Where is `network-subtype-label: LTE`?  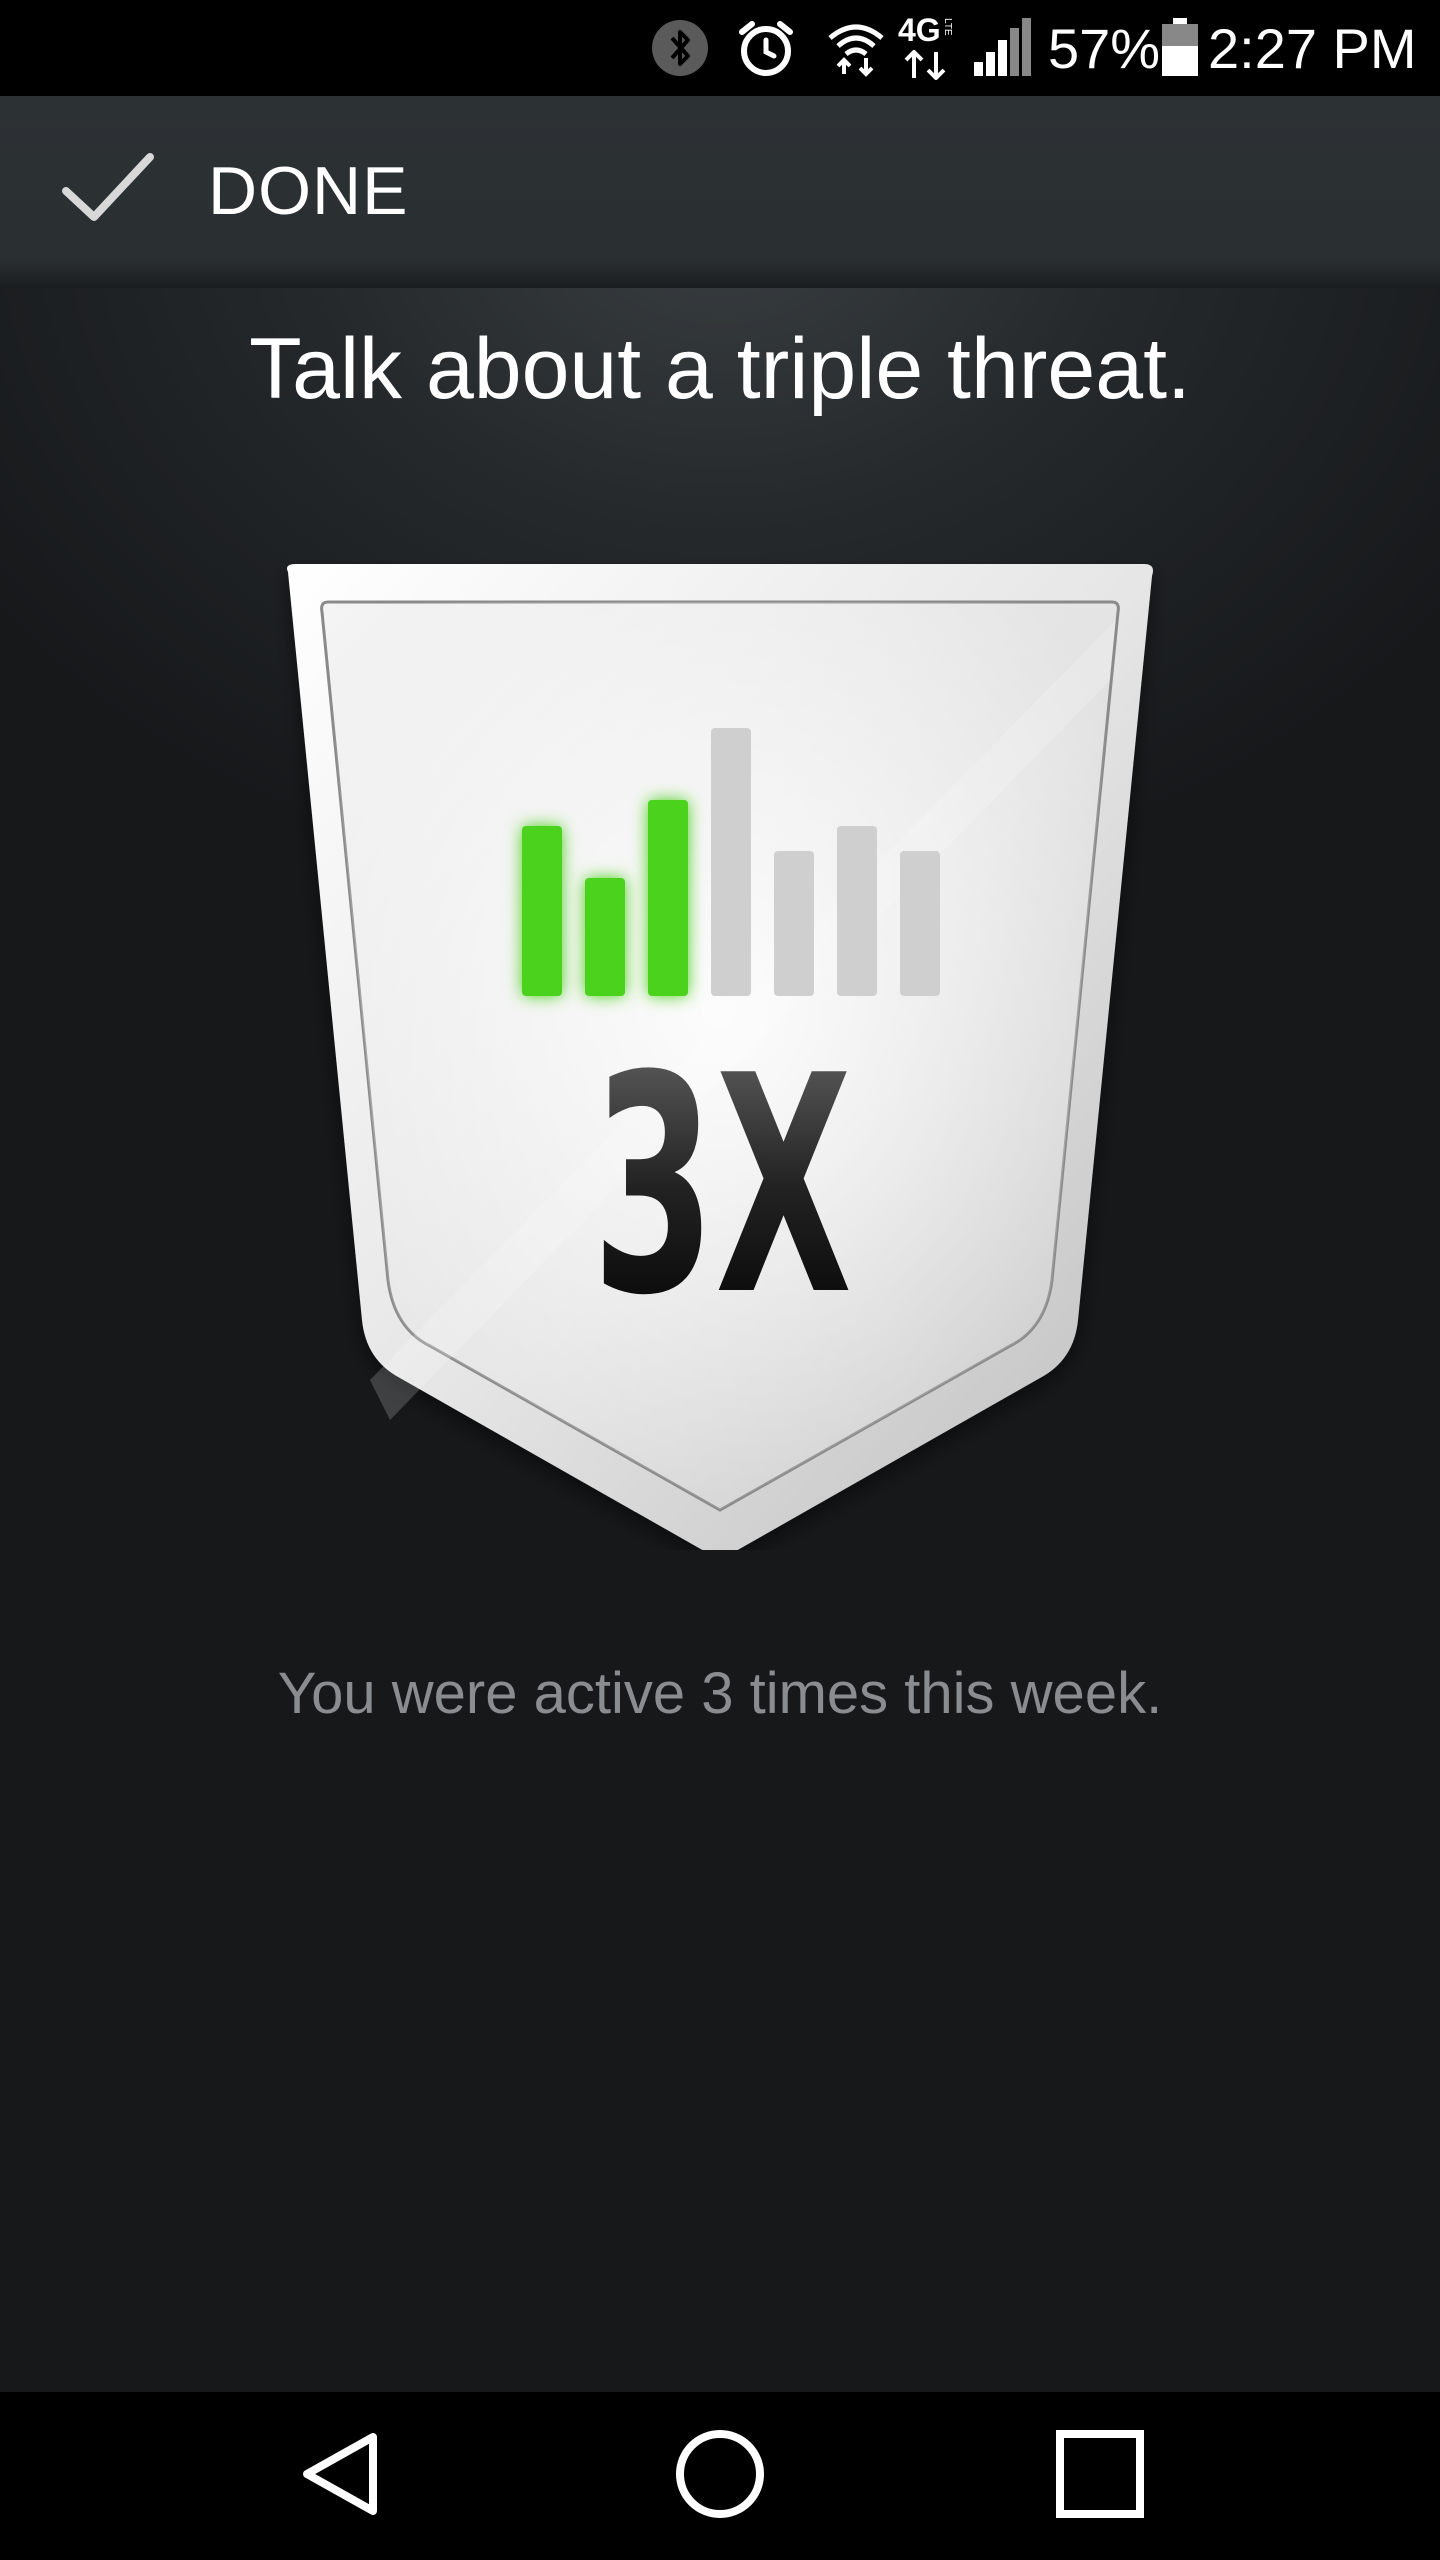 network-subtype-label: LTE is located at coordinates (947, 27).